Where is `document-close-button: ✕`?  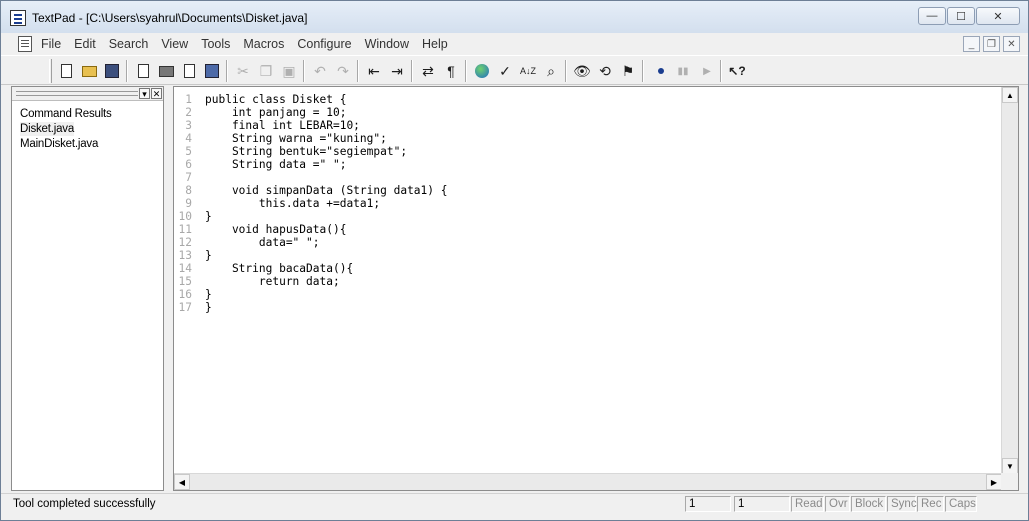
document-close-button: ✕ is located at coordinates (1011, 44).